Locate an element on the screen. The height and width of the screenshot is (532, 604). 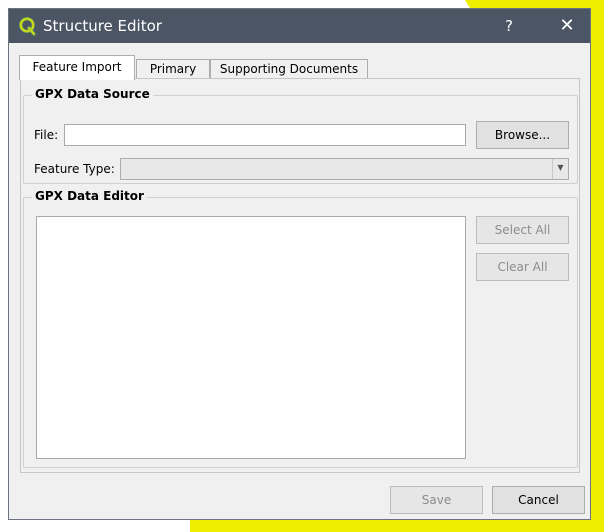
tab-label: Supporting Documents is located at coordinates (289, 69).